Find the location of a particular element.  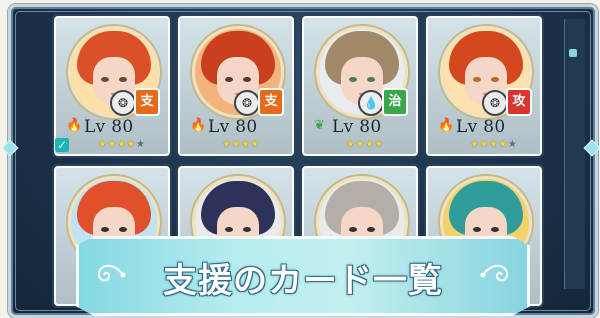

scrollbar-thumb is located at coordinates (573, 53).